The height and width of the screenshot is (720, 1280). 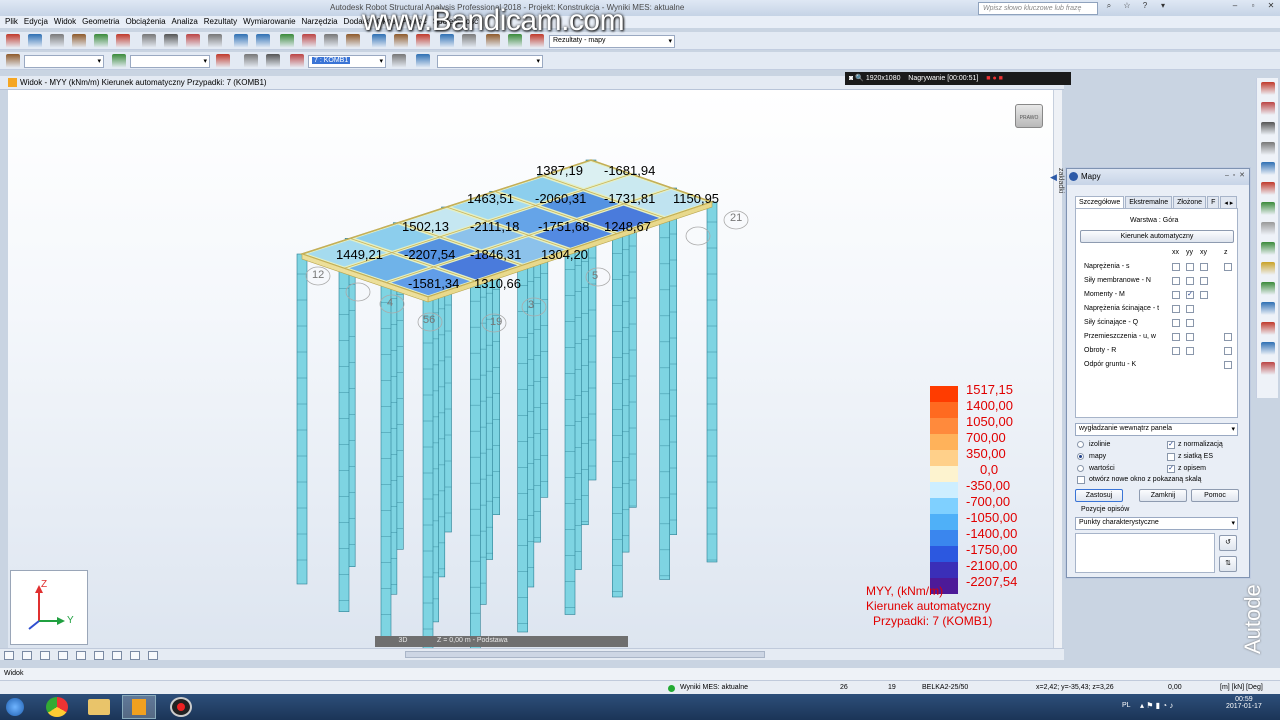 I want to click on binoculars-icon: ⌕, so click(x=1109, y=7).